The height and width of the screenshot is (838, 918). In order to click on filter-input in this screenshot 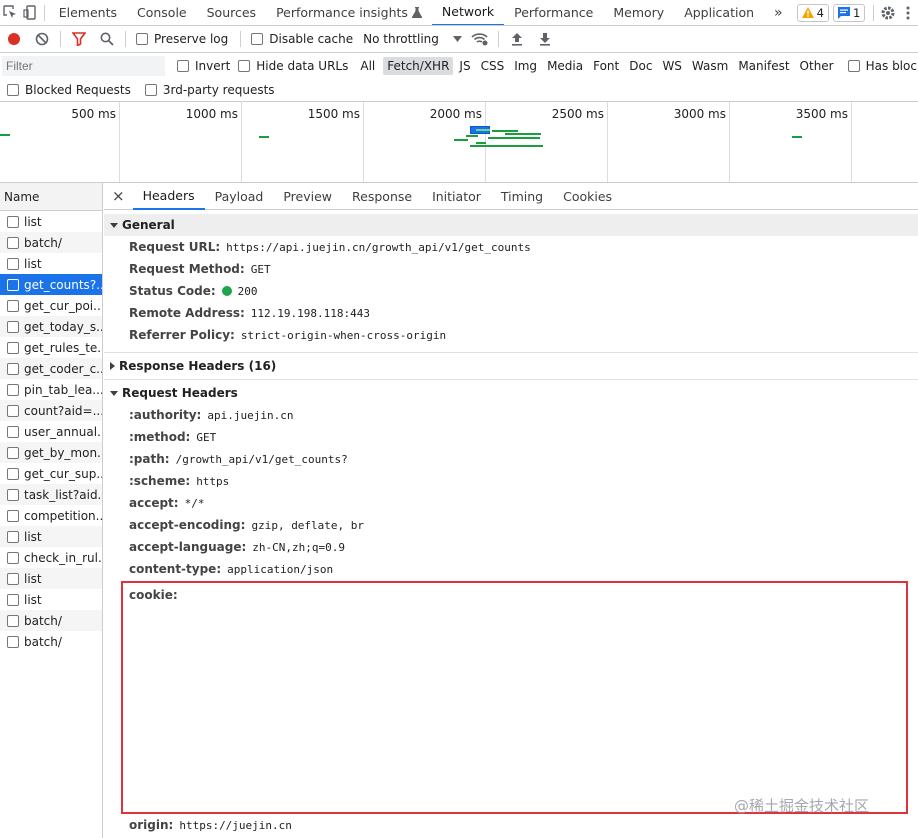, I will do `click(83, 65)`.